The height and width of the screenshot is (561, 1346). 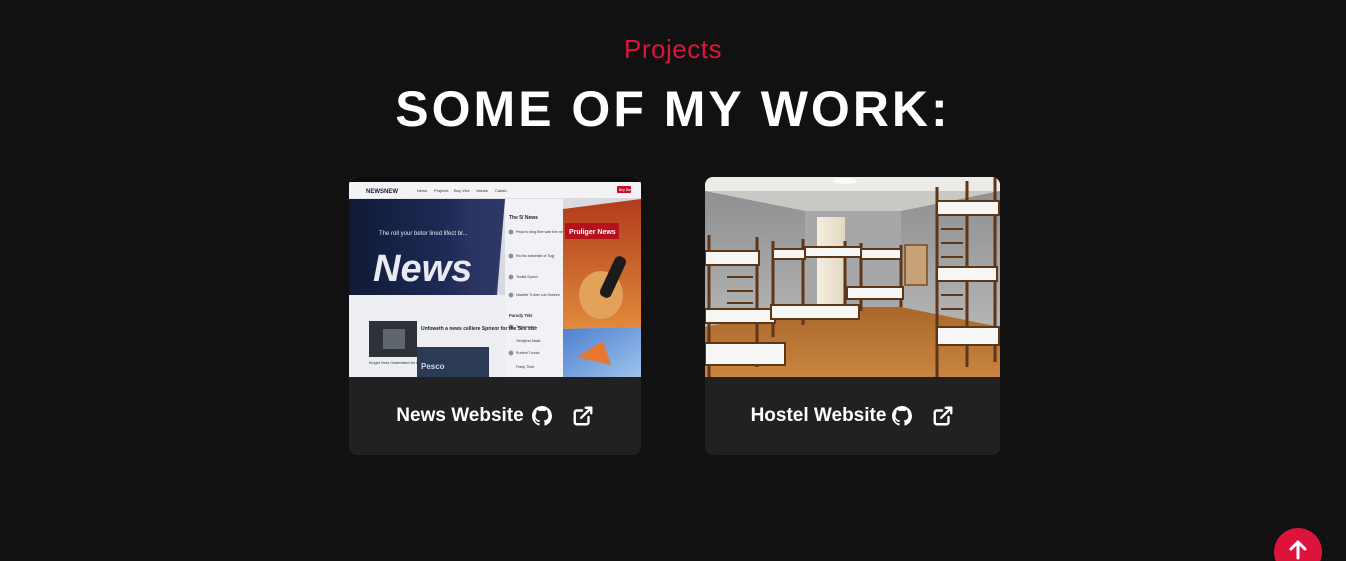 I want to click on news-nav-3: Values, so click(x=482, y=190).